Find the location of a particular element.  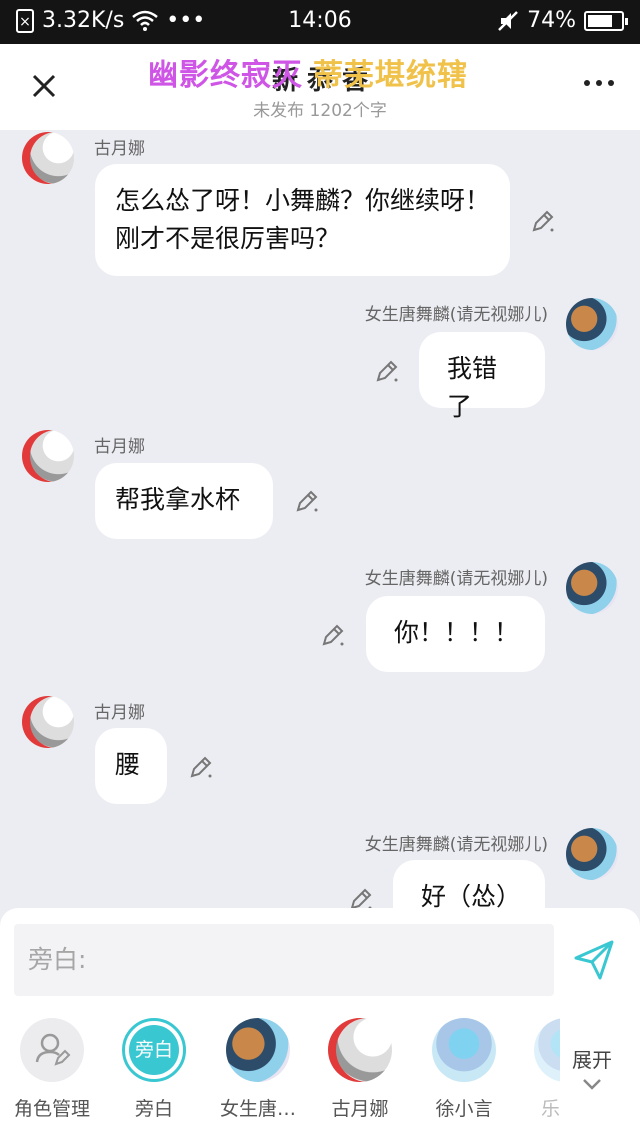

chevron-down-icon is located at coordinates (592, 1084).